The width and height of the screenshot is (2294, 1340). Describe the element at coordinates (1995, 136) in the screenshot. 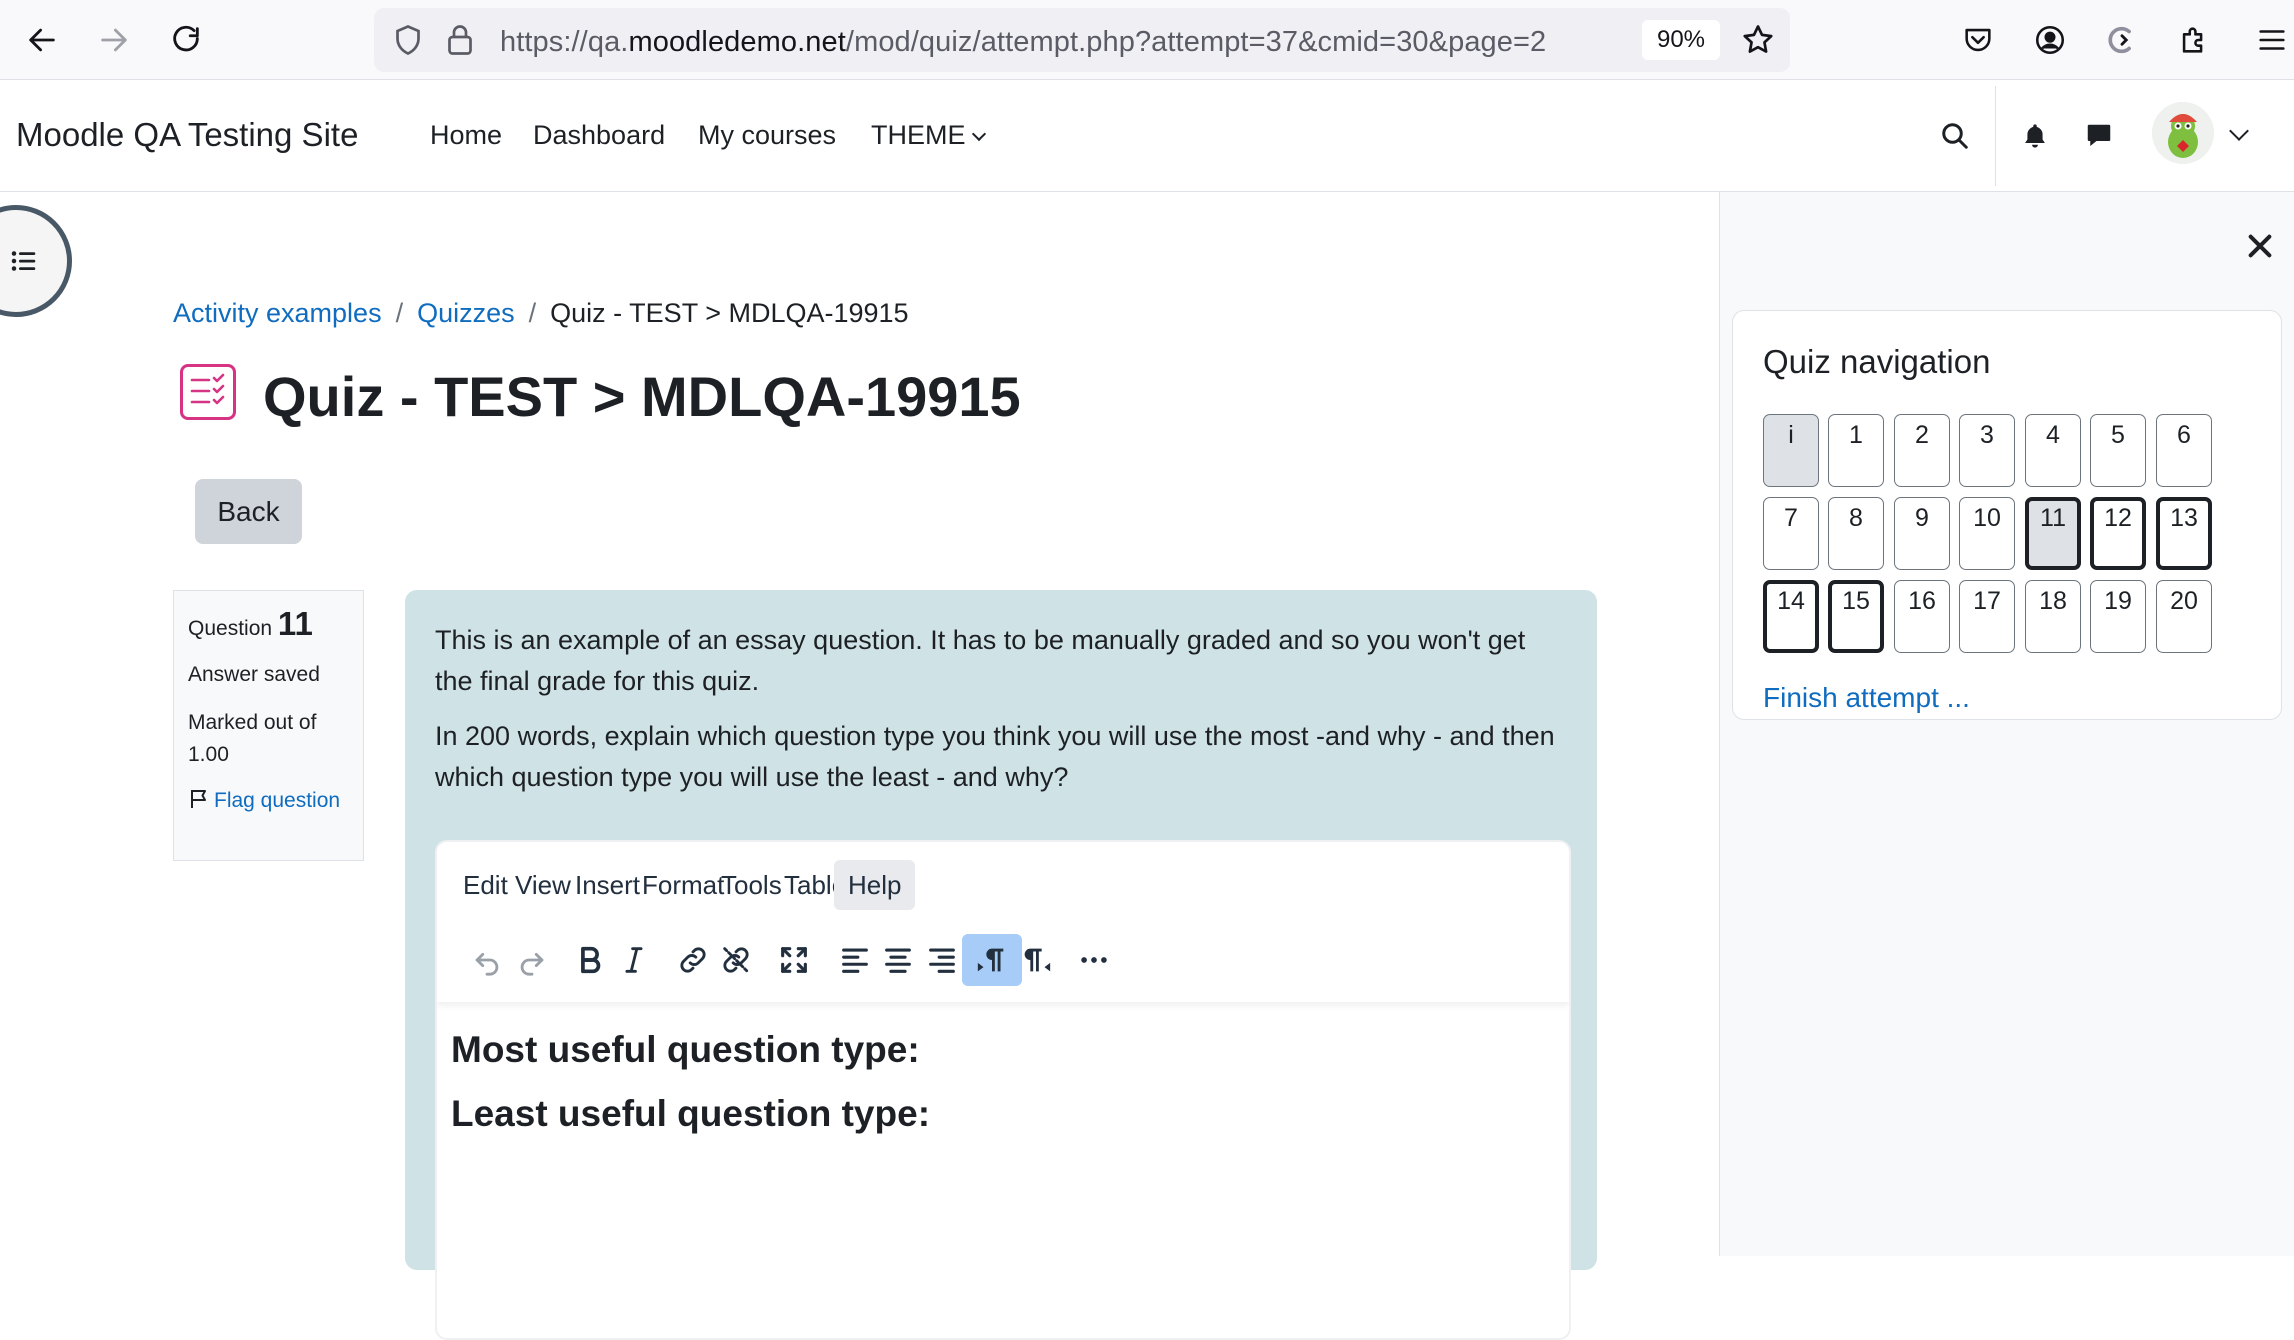

I see `navbar-divider` at that location.